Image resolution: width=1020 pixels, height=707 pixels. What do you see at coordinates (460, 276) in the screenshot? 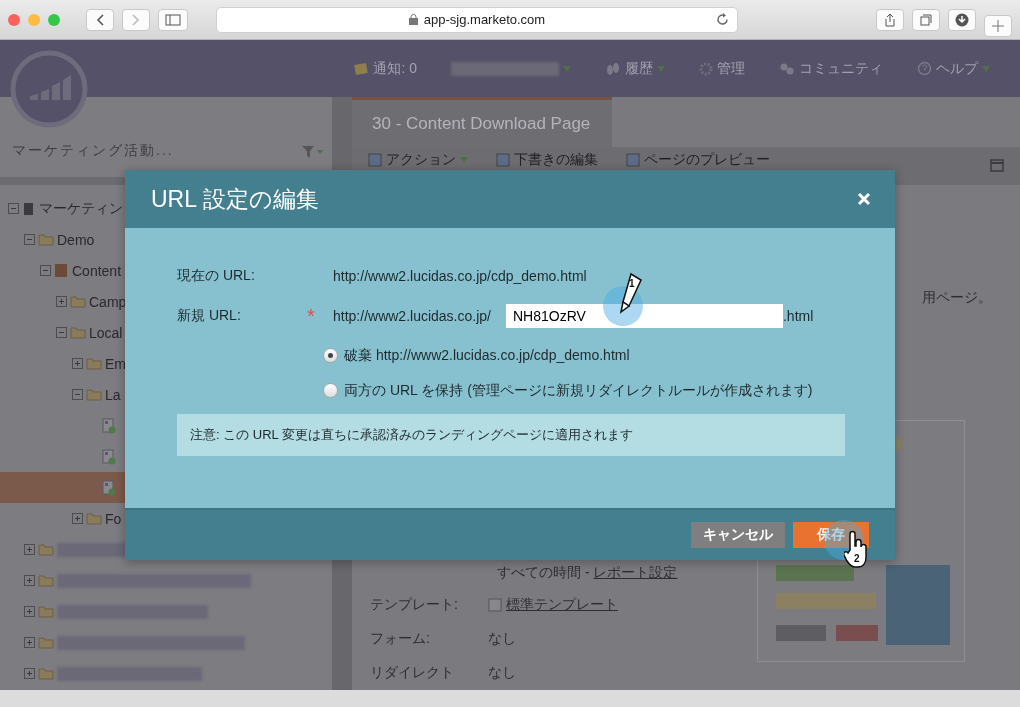
I see `current-url: http://www2.lucidas.co.jp/cdp_demo.html` at bounding box center [460, 276].